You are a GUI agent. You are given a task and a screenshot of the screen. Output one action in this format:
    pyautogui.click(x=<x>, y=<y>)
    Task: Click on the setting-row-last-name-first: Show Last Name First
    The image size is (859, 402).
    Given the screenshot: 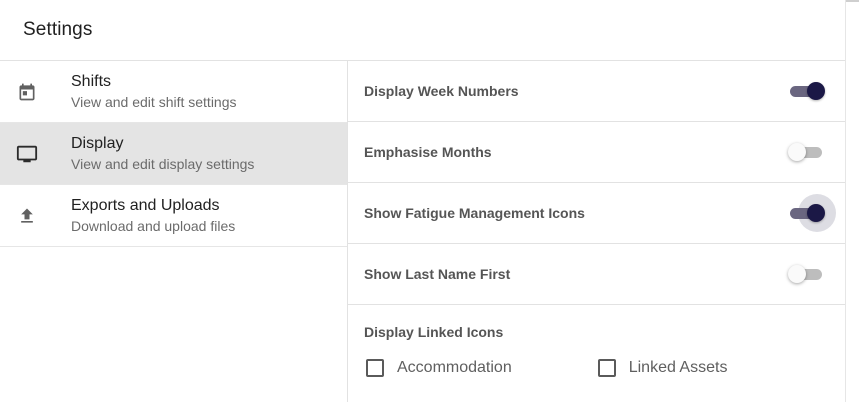 What is the action you would take?
    pyautogui.click(x=596, y=274)
    